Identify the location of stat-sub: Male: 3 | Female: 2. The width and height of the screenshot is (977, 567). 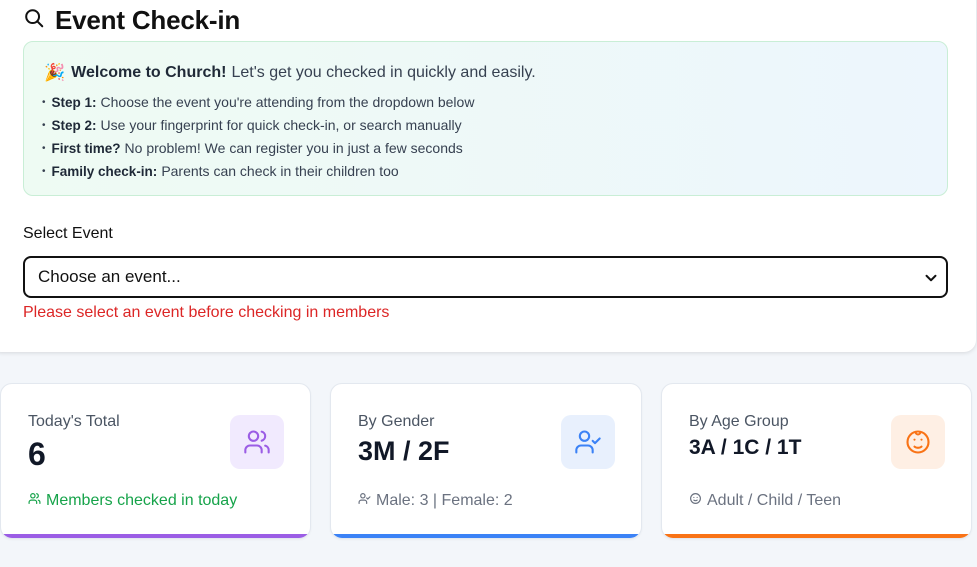
(435, 501).